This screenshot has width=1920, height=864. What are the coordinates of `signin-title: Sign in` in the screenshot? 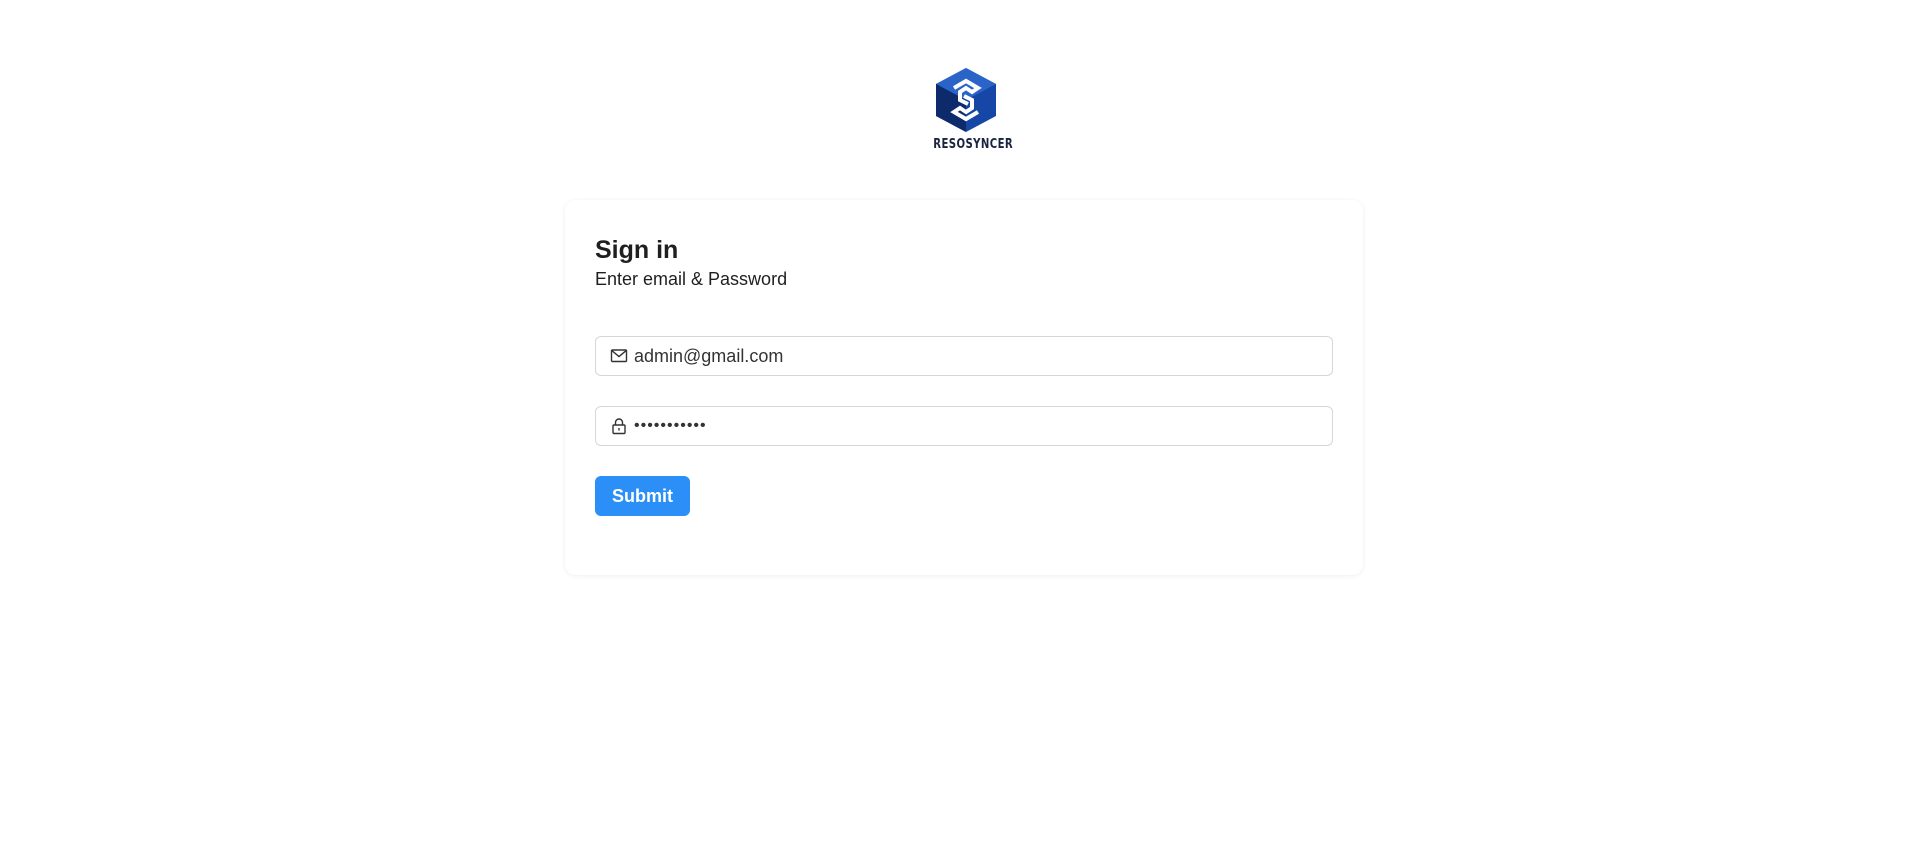 It's located at (637, 250).